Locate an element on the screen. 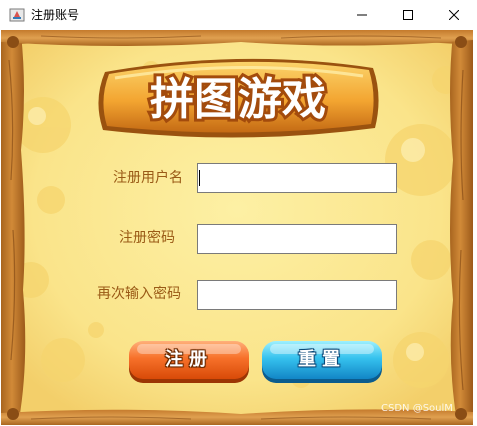  window-title: 注册账号 is located at coordinates (55, 15).